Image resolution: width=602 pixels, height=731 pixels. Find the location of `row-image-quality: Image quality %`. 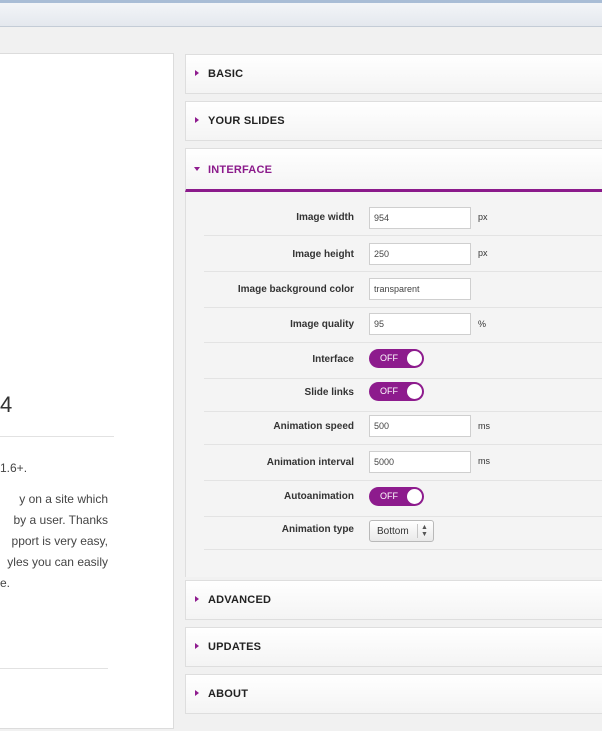

row-image-quality: Image quality % is located at coordinates (403, 325).